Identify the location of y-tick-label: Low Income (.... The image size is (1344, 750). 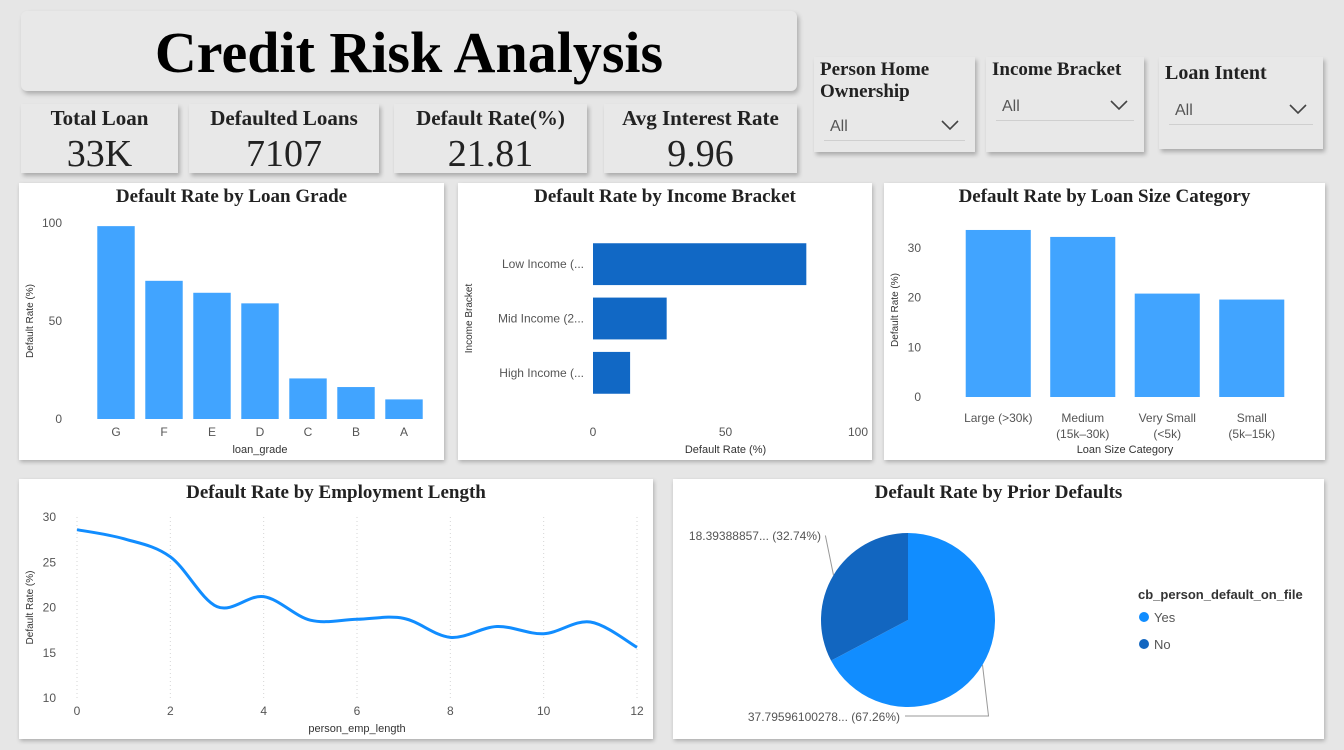
(543, 264).